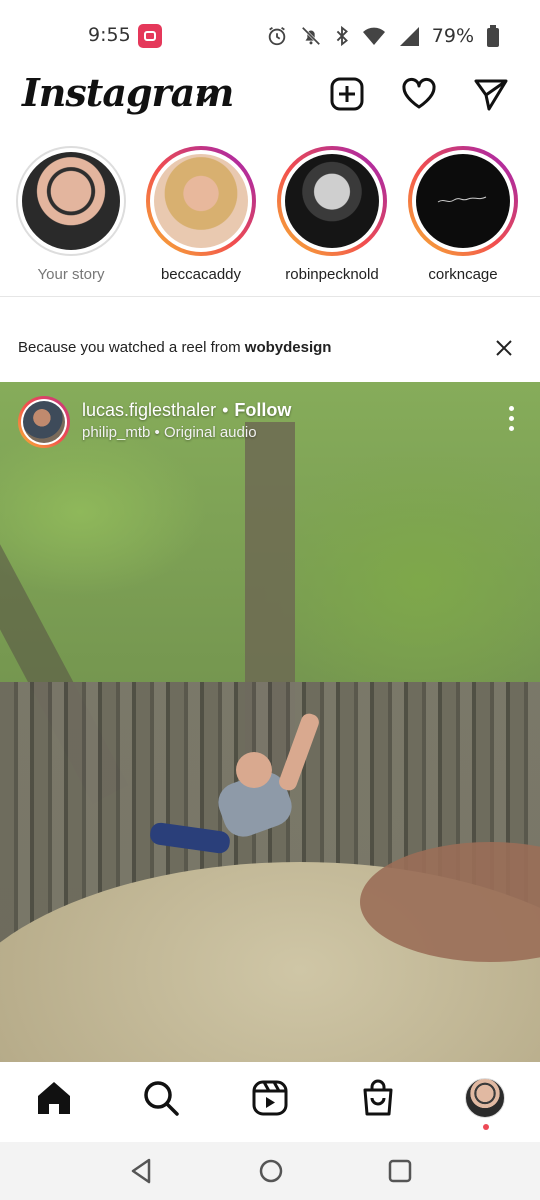 This screenshot has height=1200, width=540. Describe the element at coordinates (142, 1171) in the screenshot. I see `back-icon` at that location.